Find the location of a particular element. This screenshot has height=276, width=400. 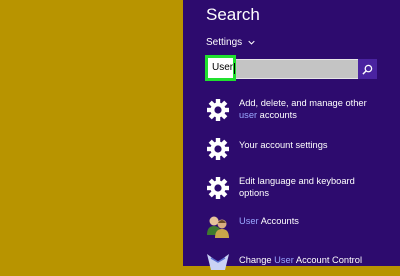

result-label: User Accounts is located at coordinates (269, 221).